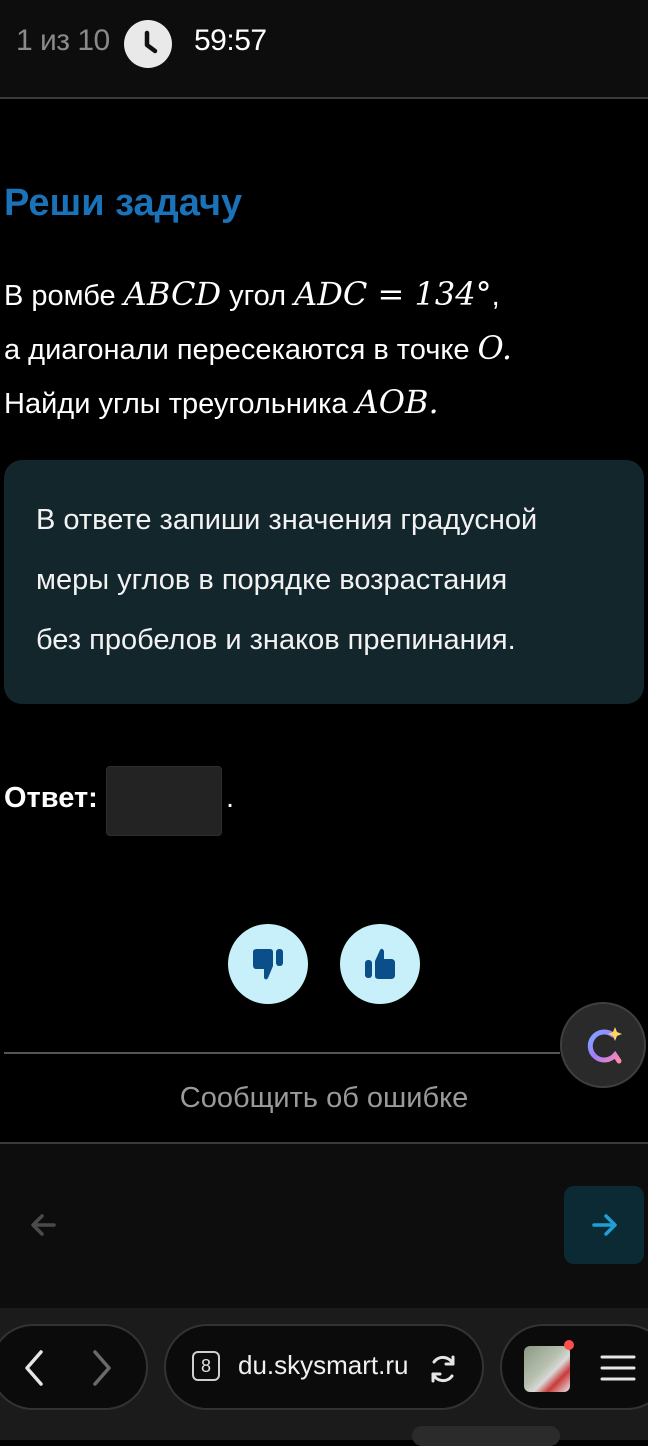 This screenshot has height=1446, width=648. I want to click on arrow-right-icon, so click(604, 1225).